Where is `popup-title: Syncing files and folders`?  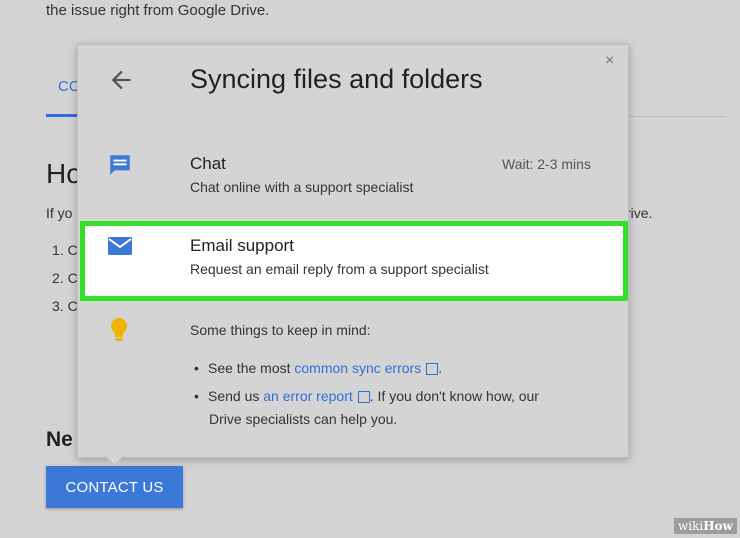
popup-title: Syncing files and folders is located at coordinates (336, 79).